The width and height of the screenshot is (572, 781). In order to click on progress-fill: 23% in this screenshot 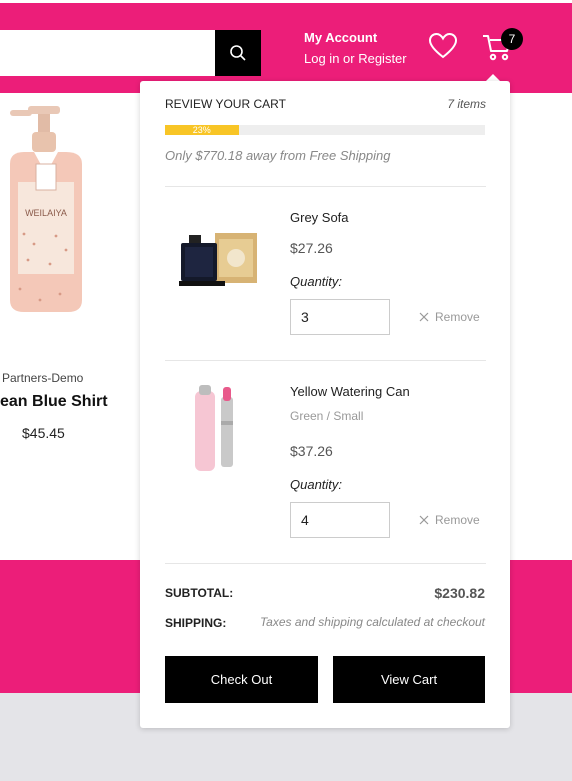, I will do `click(202, 130)`.